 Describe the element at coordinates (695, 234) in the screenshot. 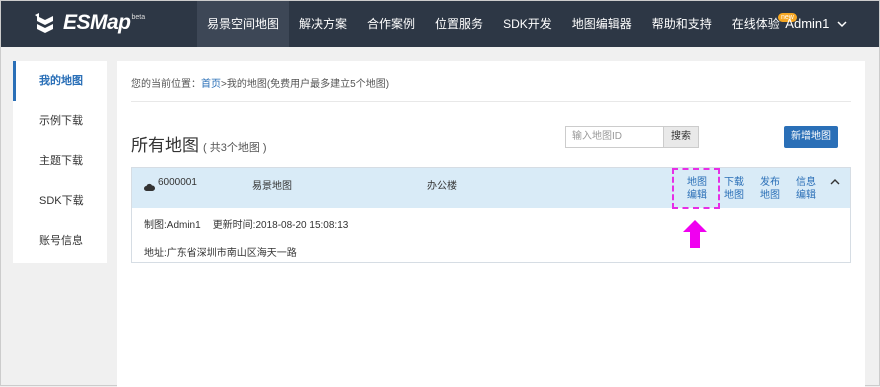

I see `arrow-up-icon` at that location.